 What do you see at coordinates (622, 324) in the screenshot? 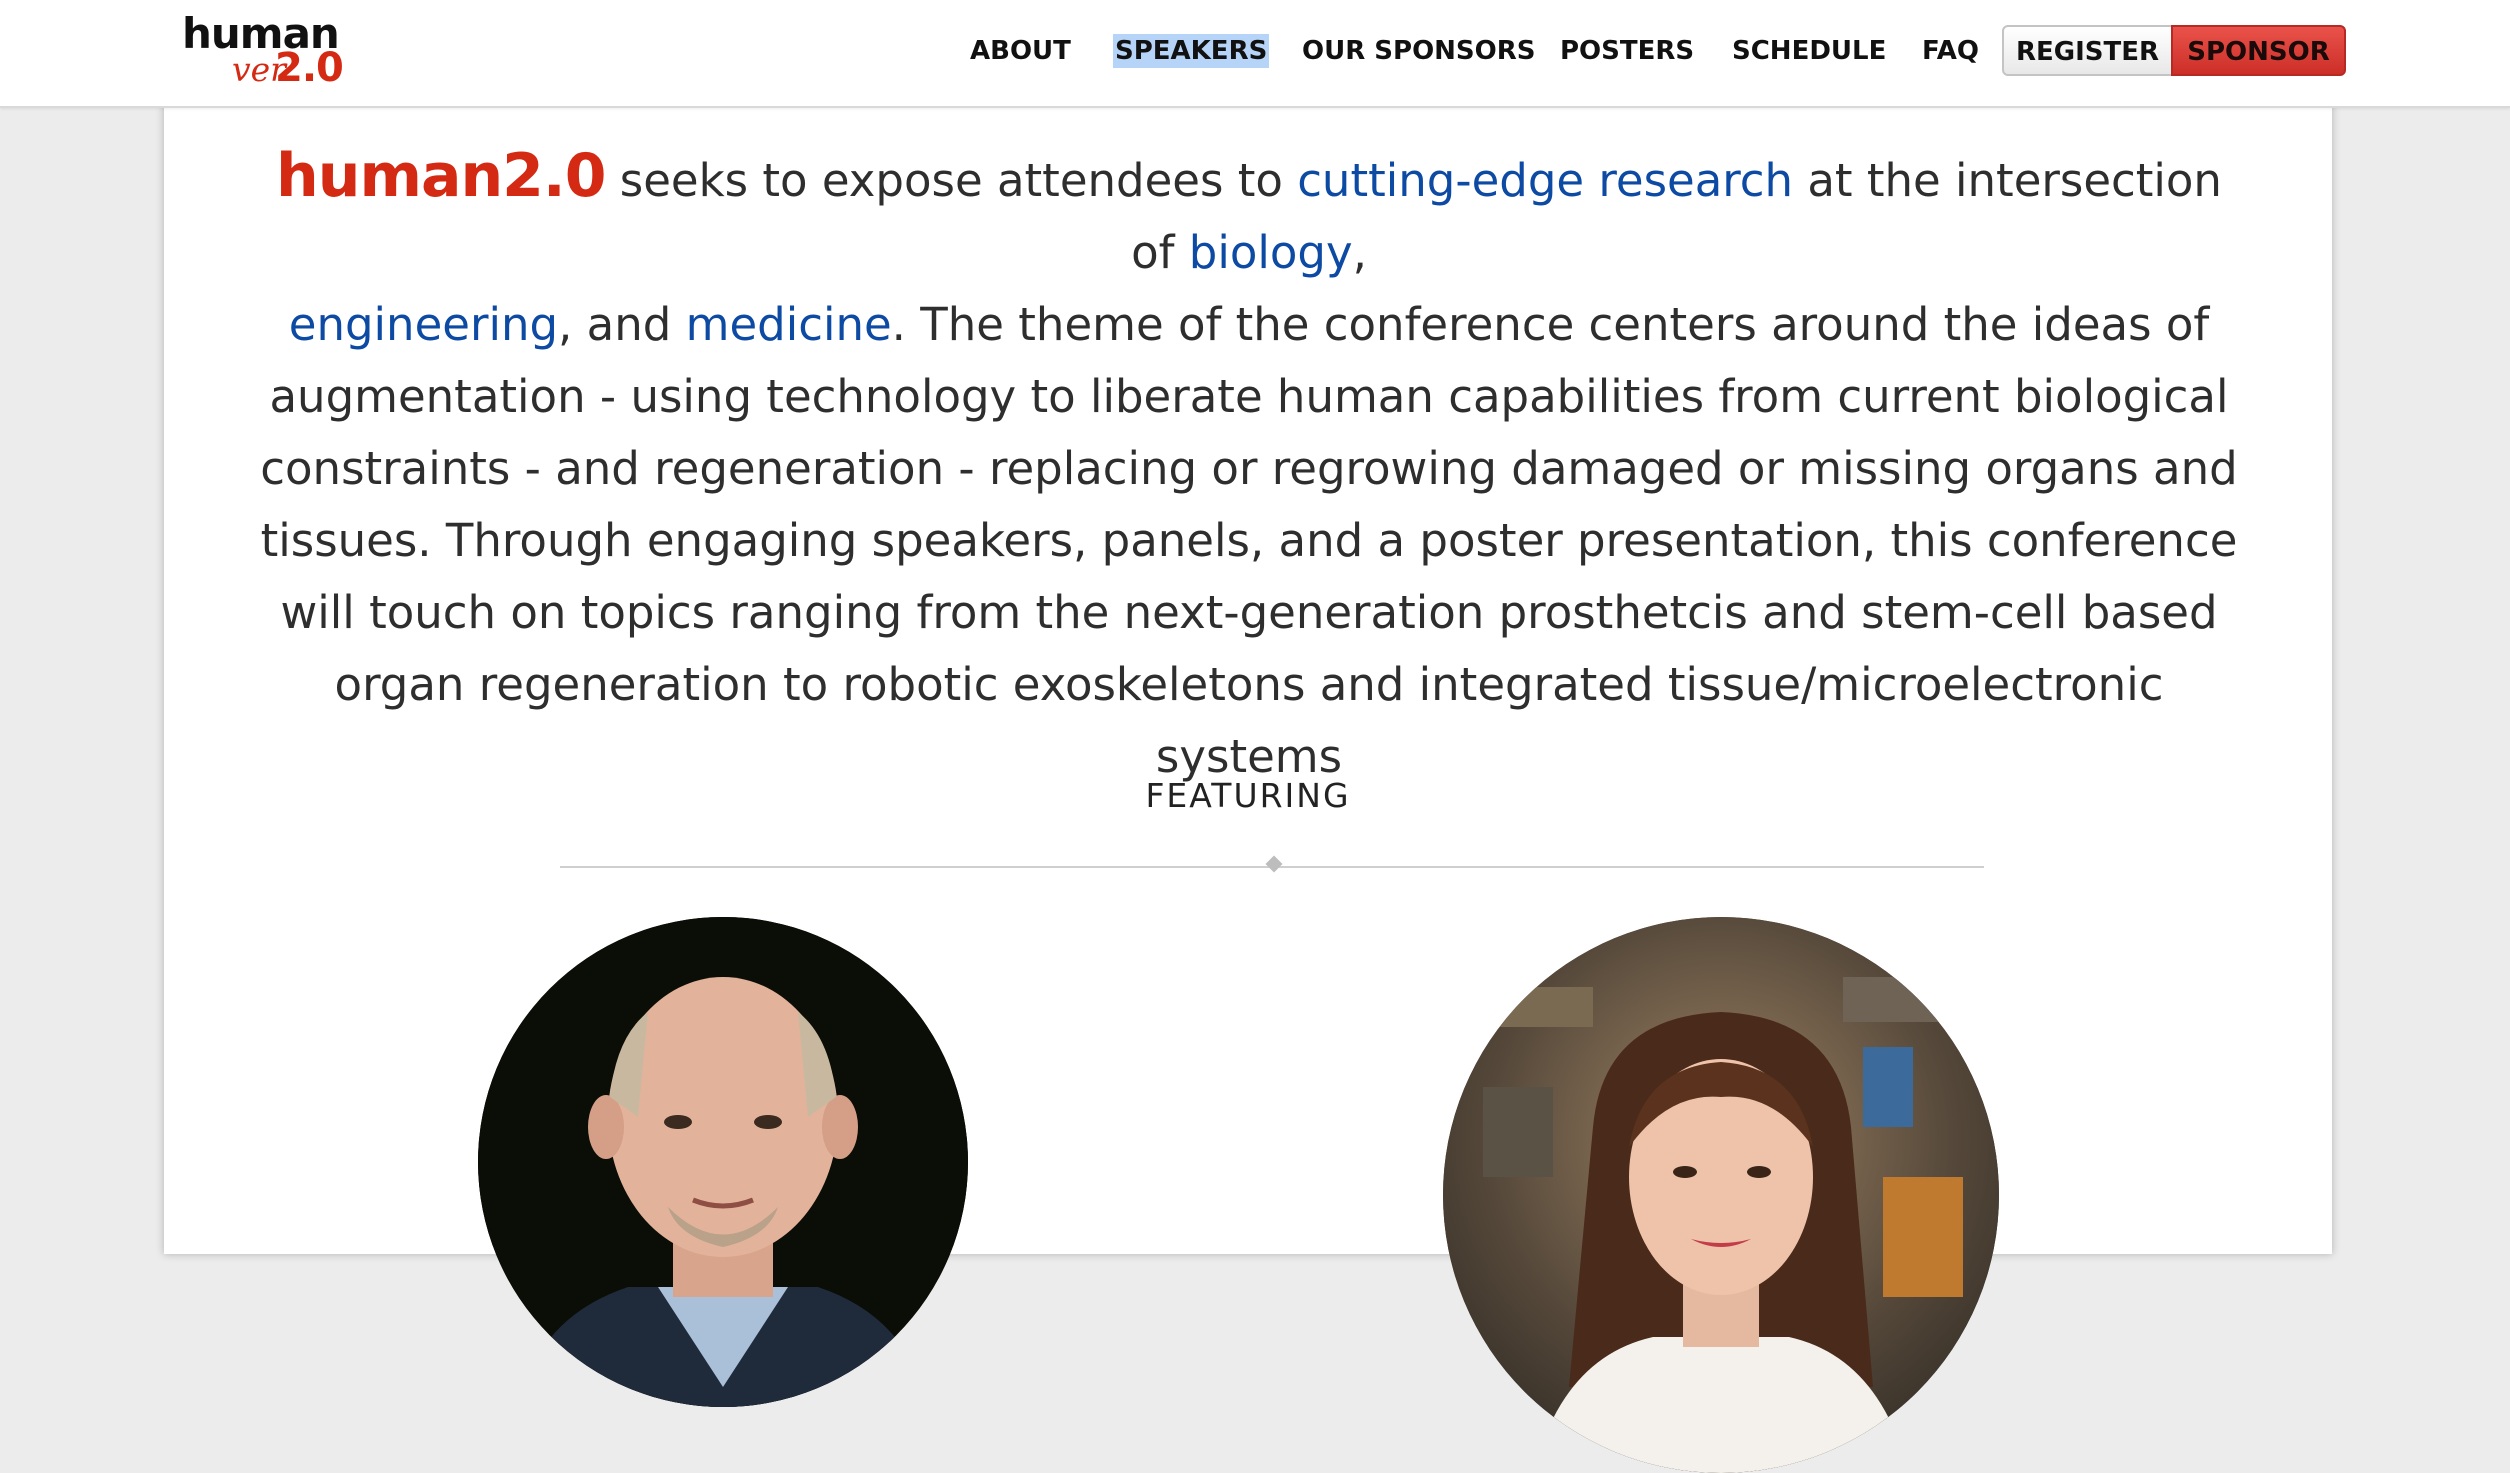
I see `intro-text: , and` at bounding box center [622, 324].